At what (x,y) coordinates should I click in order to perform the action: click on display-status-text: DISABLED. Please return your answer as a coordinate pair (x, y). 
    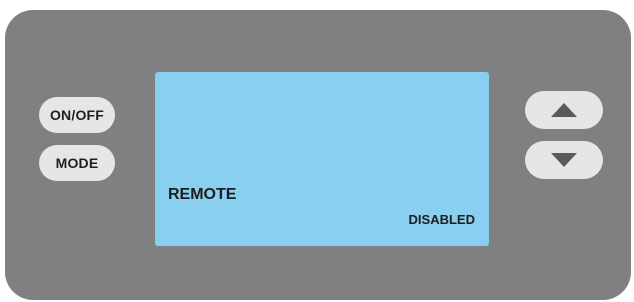
    Looking at the image, I should click on (441, 219).